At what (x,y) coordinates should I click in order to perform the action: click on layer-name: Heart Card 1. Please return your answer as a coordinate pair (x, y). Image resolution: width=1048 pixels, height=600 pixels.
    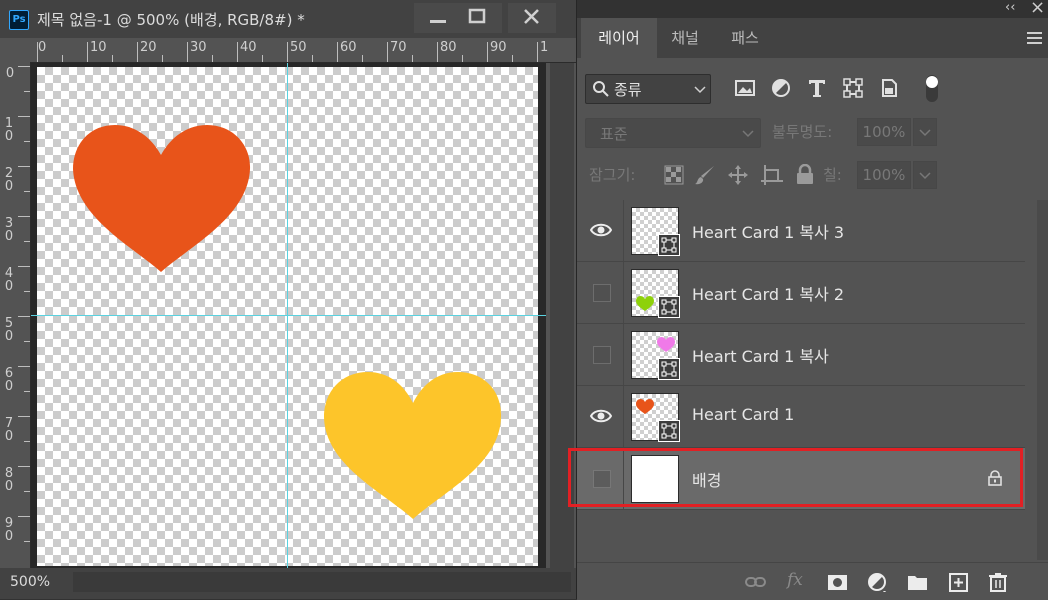
    Looking at the image, I should click on (743, 414).